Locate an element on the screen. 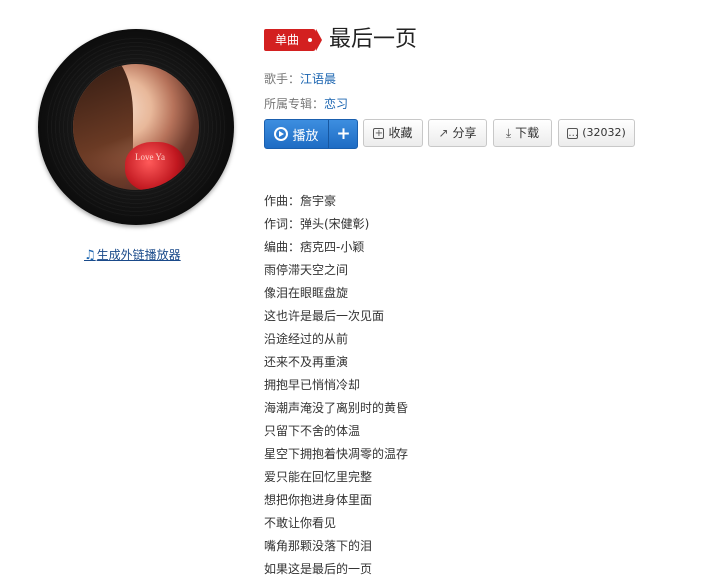 This screenshot has width=706, height=582. badge-label: 单曲 is located at coordinates (287, 40).